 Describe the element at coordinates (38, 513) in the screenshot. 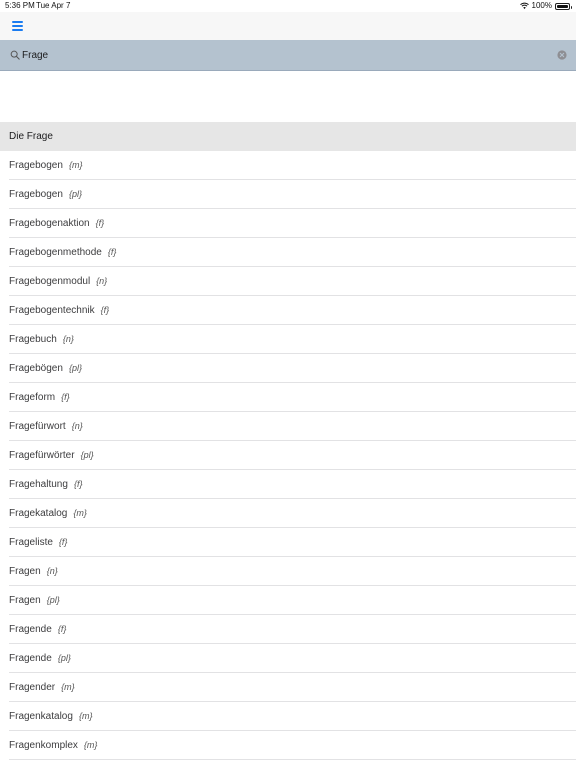

I see `list-item-label: Fragekatalog` at that location.